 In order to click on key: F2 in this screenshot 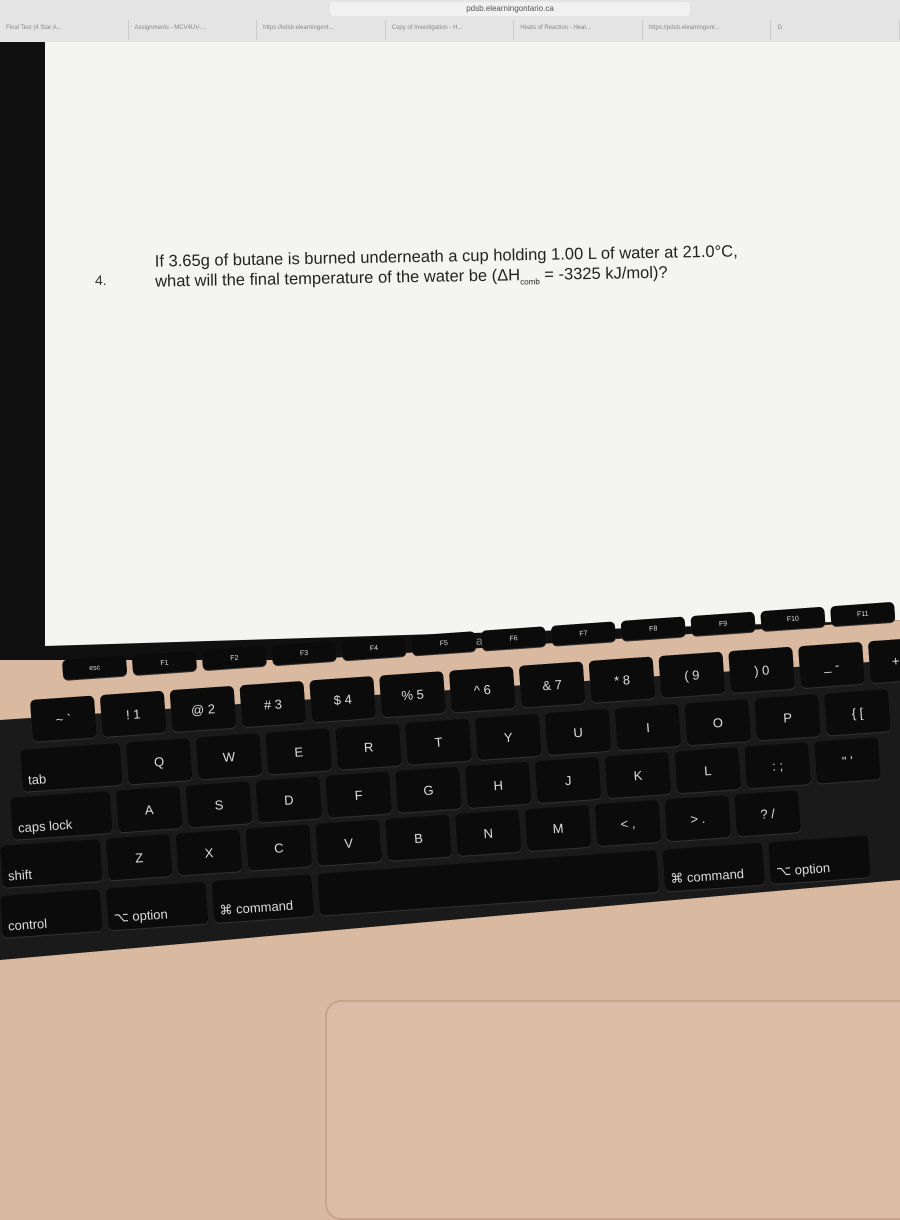, I will do `click(234, 658)`.